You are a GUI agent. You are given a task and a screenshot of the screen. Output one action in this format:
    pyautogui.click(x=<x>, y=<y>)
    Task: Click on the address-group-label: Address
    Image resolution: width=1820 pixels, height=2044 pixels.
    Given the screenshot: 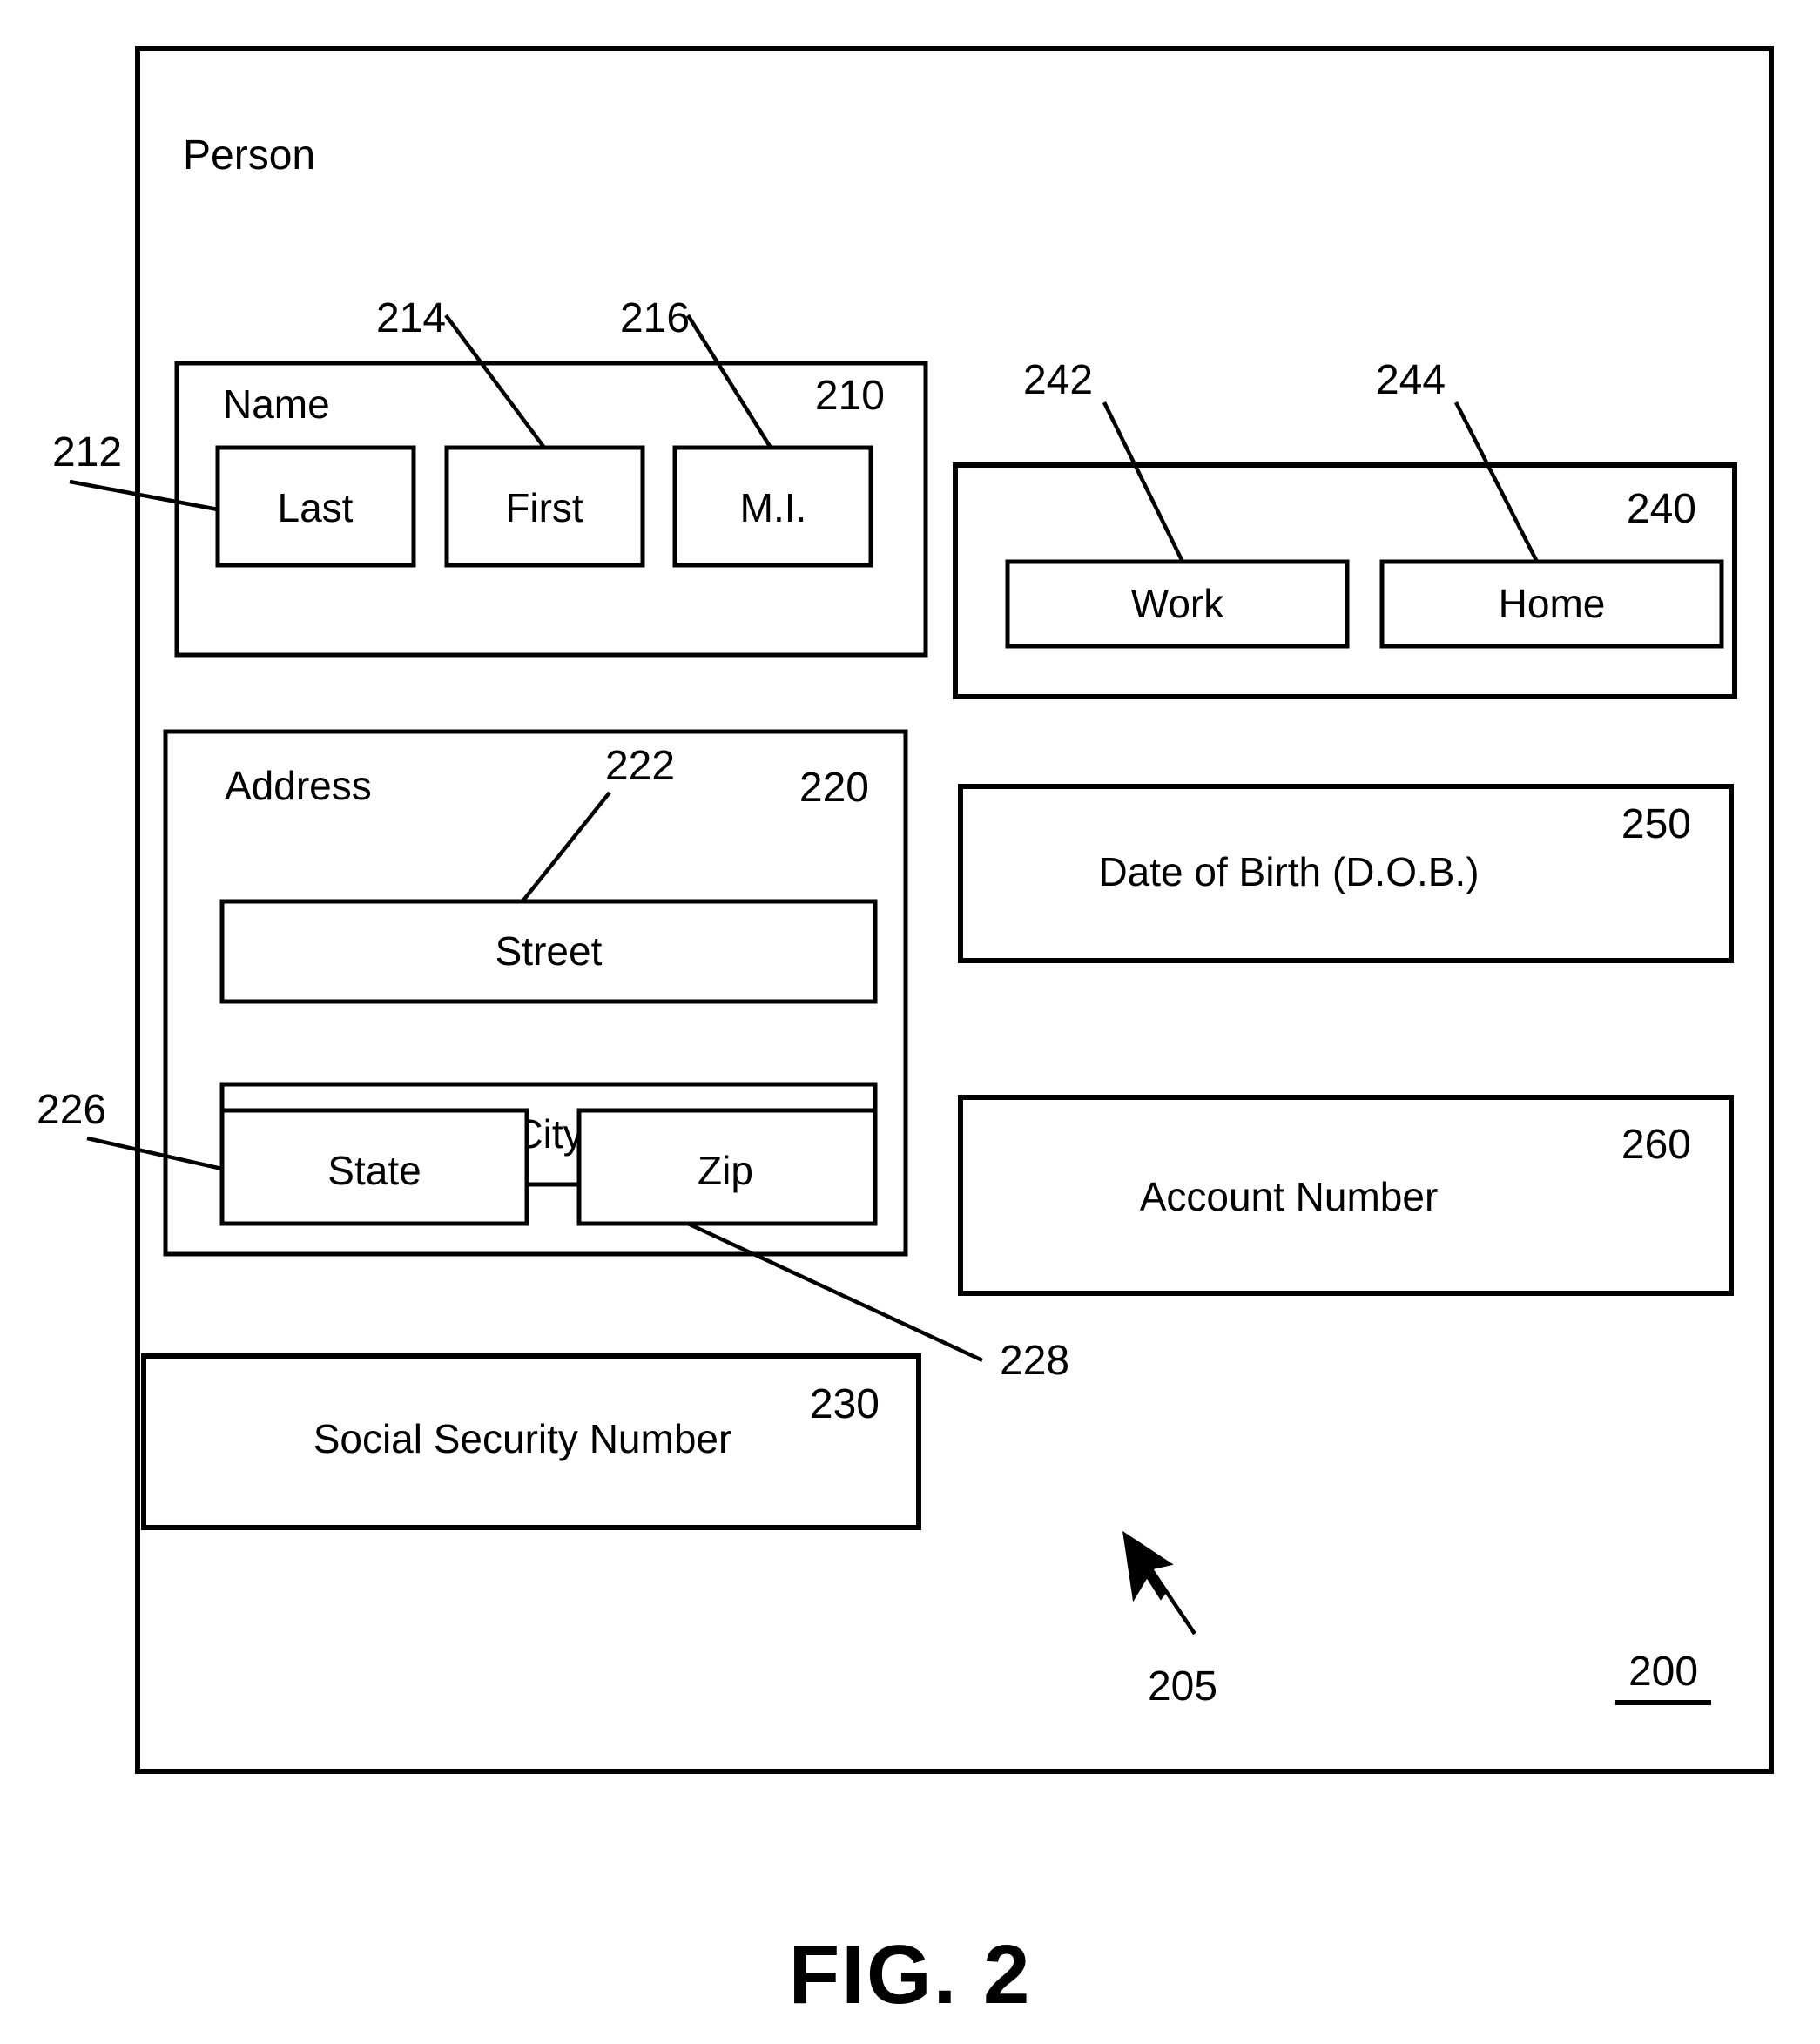 What is the action you would take?
    pyautogui.click(x=298, y=785)
    